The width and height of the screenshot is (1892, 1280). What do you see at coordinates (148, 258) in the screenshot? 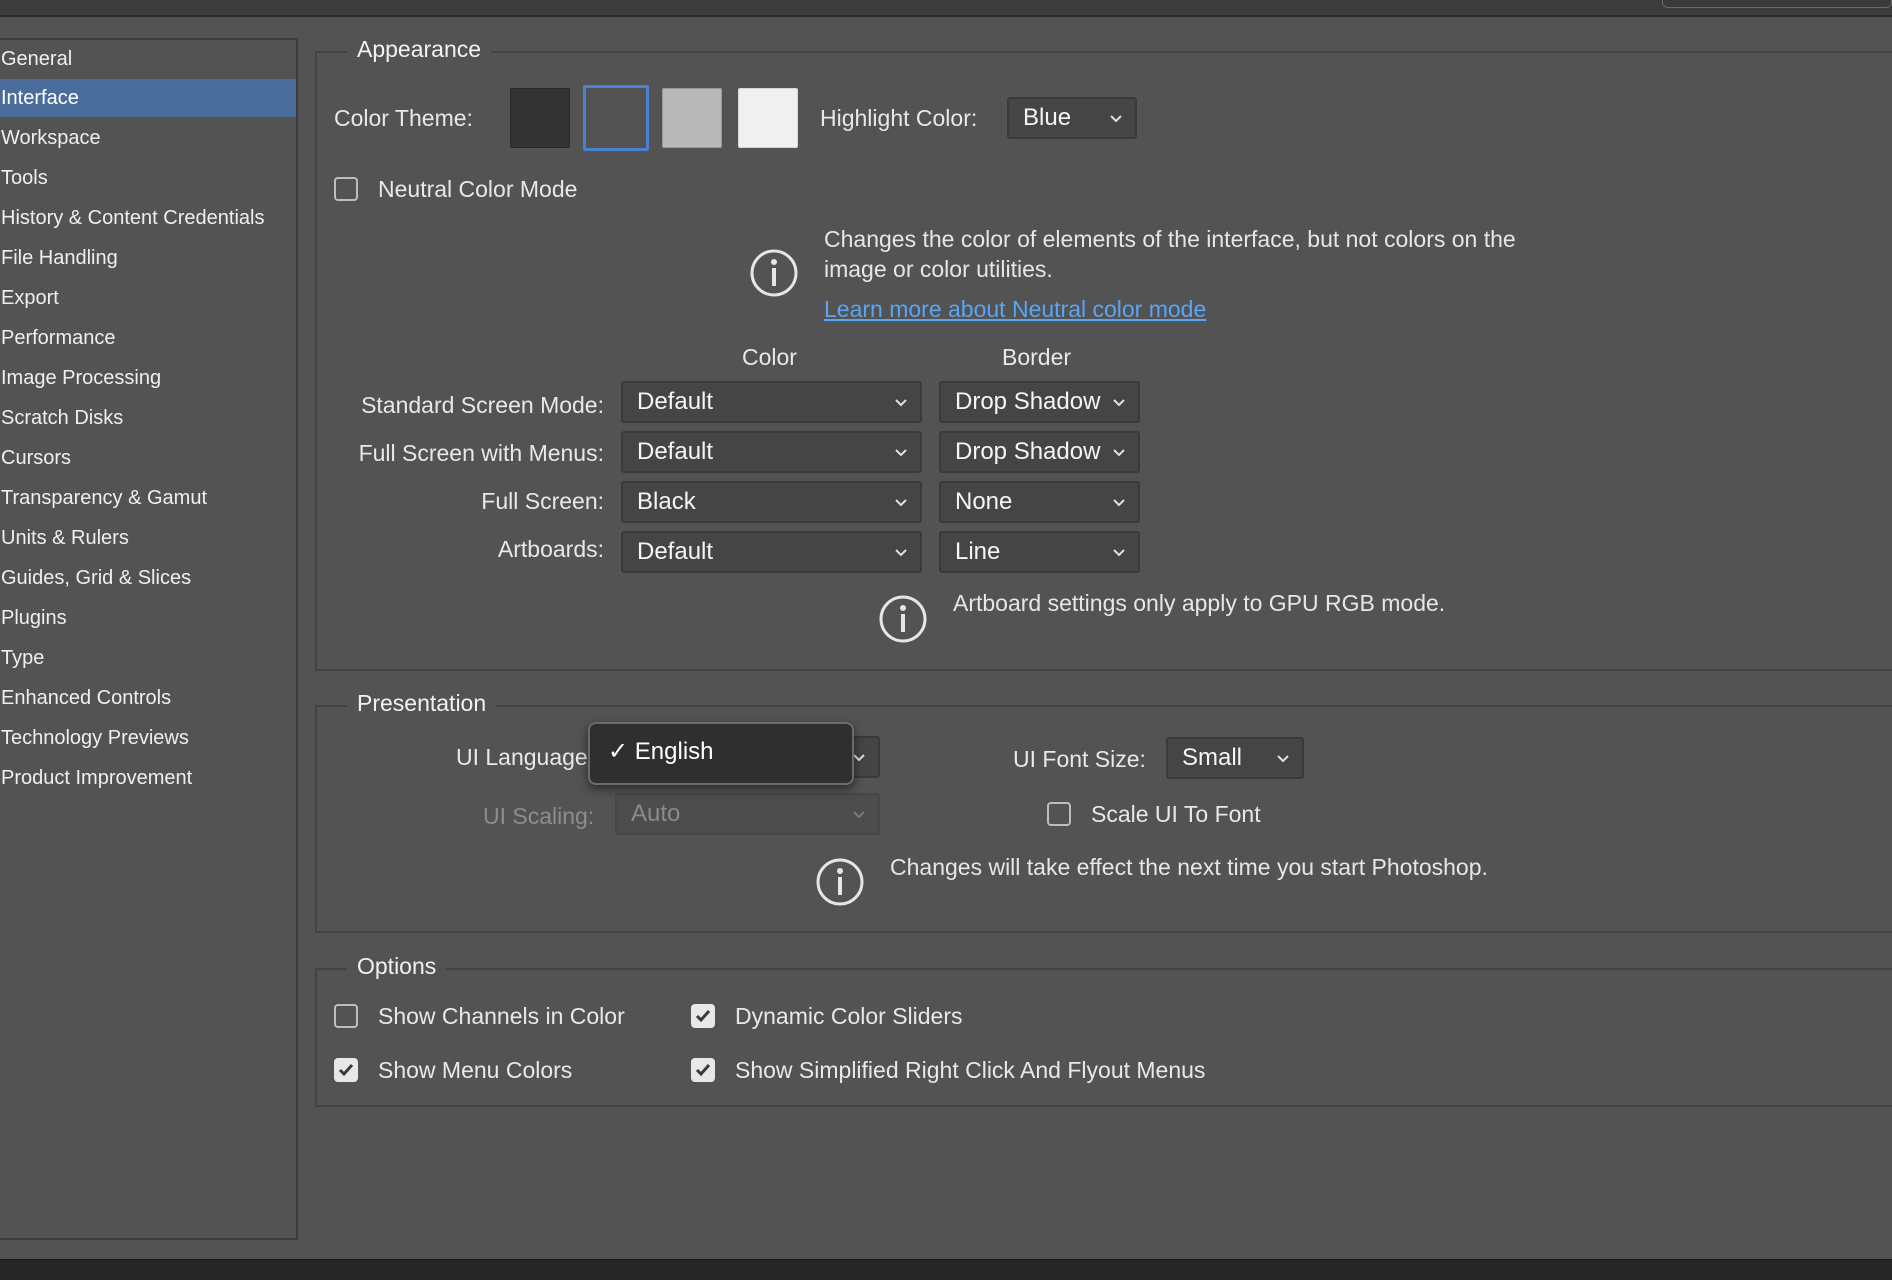
I see `sidebar-item-file-handling: File Handling` at bounding box center [148, 258].